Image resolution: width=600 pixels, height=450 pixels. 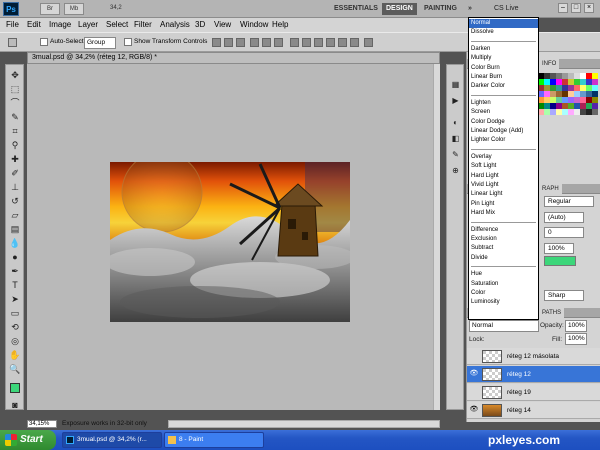 What do you see at coordinates (228, 42) in the screenshot?
I see `align-vcenter-icon` at bounding box center [228, 42].